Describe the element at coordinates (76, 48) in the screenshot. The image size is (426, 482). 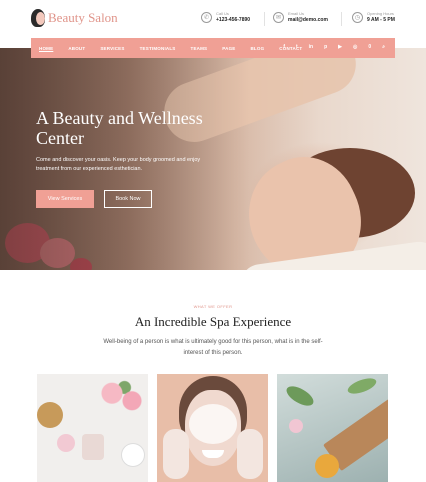
I see `nav-item-about: ABOUT` at that location.